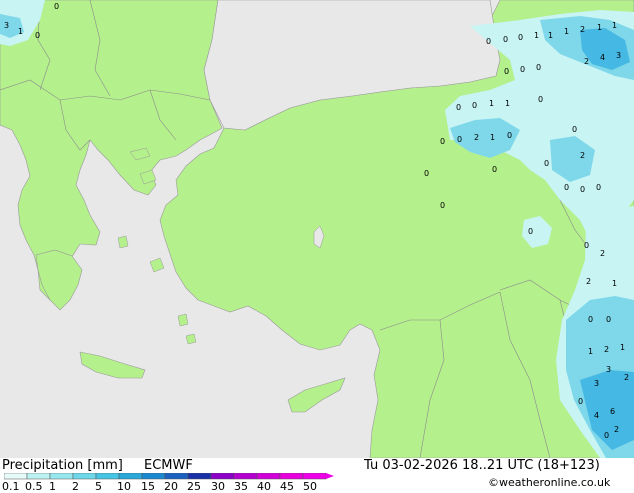  Describe the element at coordinates (264, 486) in the screenshot. I see `legend-label: 40` at that location.